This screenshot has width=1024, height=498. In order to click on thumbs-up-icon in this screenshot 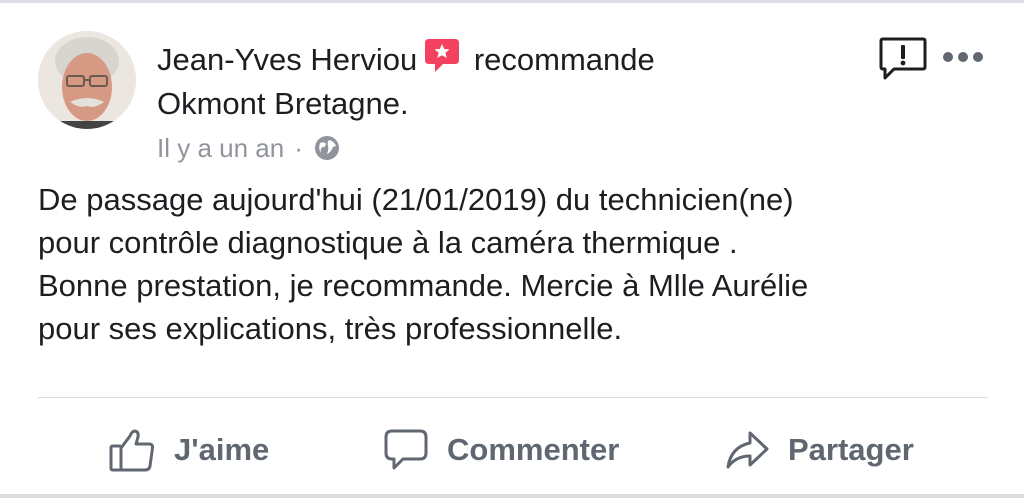, I will do `click(132, 450)`.